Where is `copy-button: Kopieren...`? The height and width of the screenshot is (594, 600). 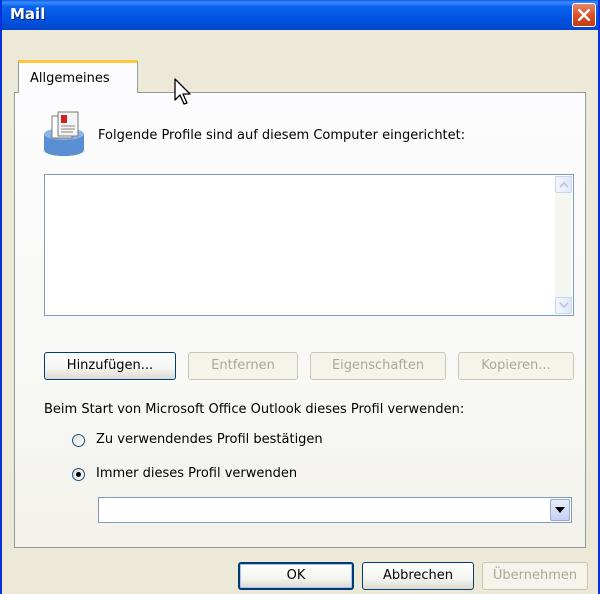
copy-button: Kopieren... is located at coordinates (516, 366).